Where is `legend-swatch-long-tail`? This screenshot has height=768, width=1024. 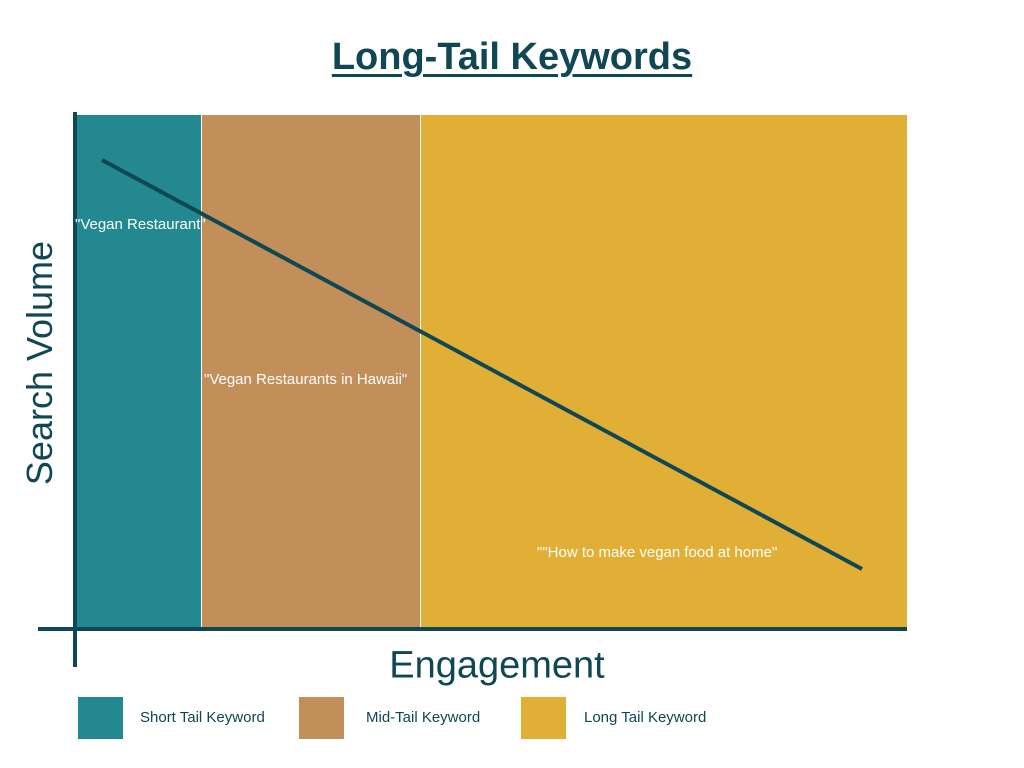
legend-swatch-long-tail is located at coordinates (543, 718).